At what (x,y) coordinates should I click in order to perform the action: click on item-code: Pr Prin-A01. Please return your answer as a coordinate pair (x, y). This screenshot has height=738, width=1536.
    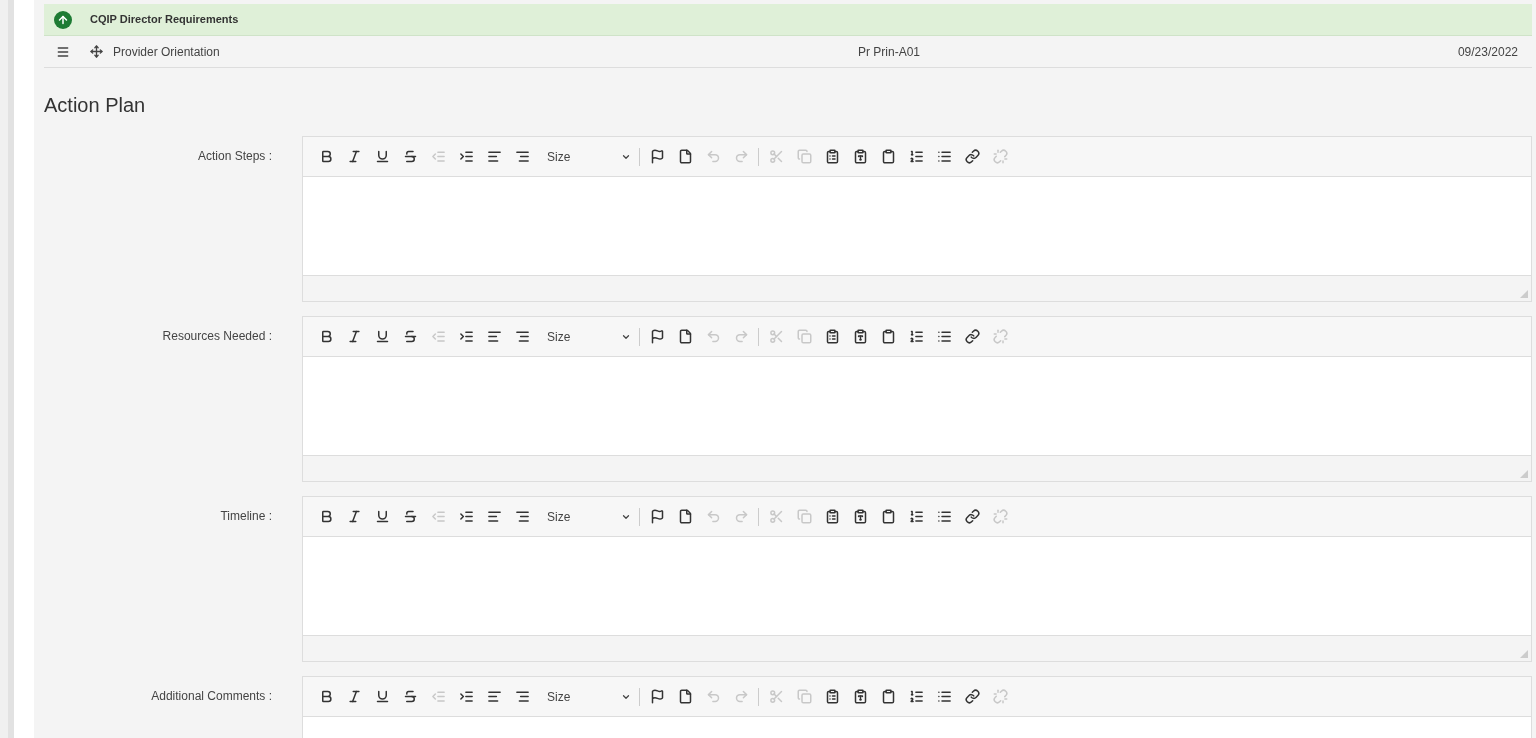
    Looking at the image, I should click on (889, 52).